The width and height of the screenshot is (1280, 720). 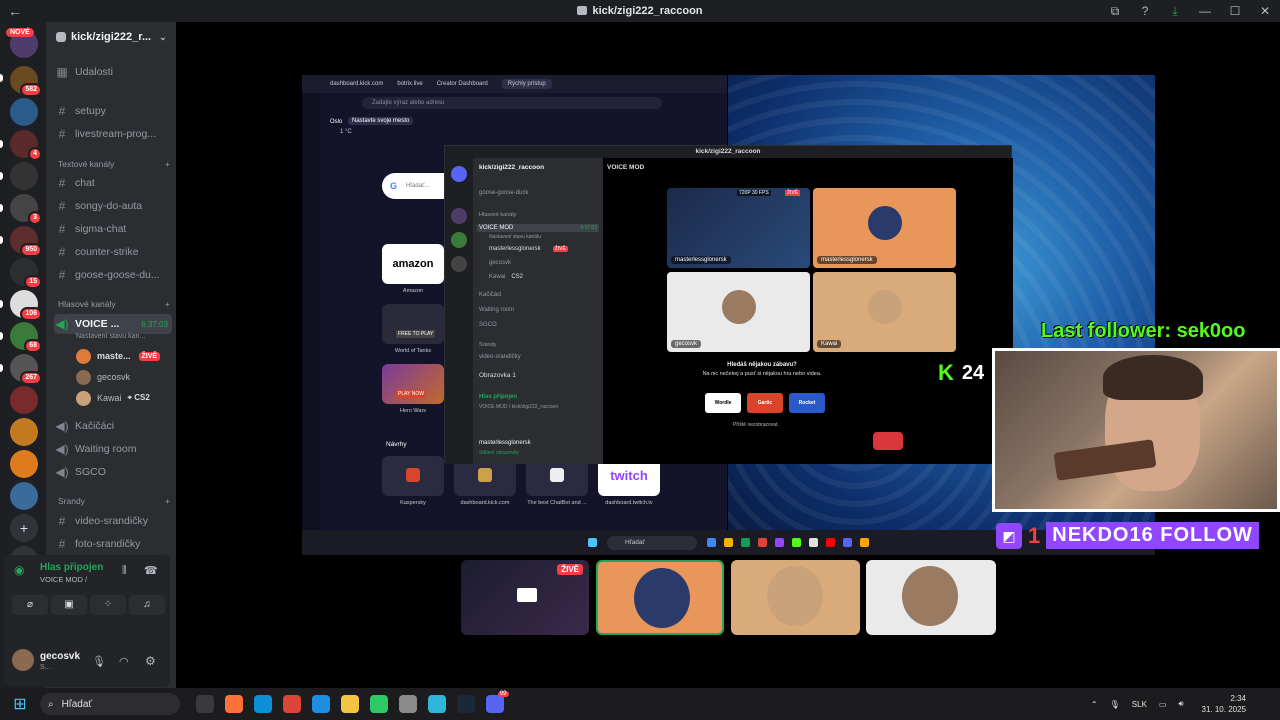 What do you see at coordinates (113, 472) in the screenshot?
I see `voice-channel: ◀) SGCO` at bounding box center [113, 472].